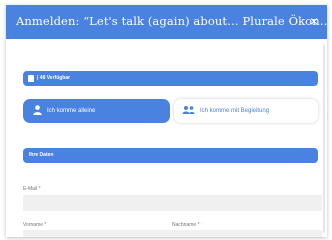  Describe the element at coordinates (324, 139) in the screenshot. I see `scrollbar` at that location.